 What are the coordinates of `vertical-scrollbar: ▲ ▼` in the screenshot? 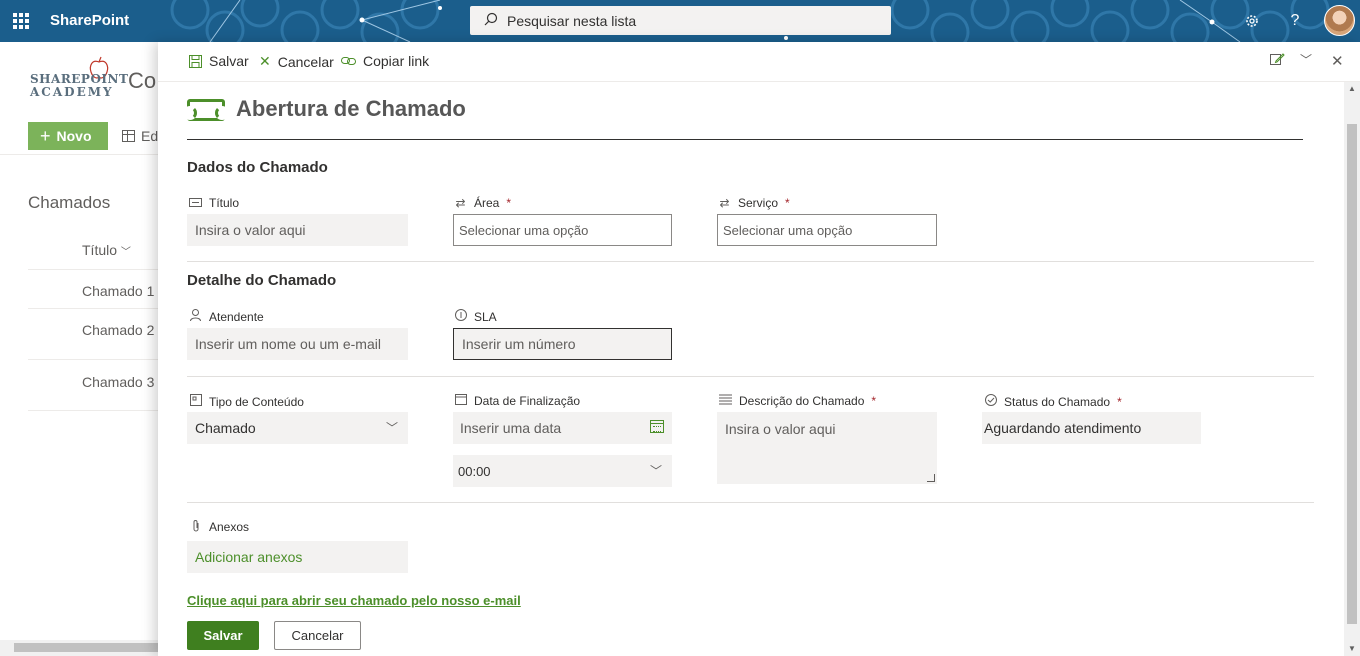 It's located at (1352, 369).